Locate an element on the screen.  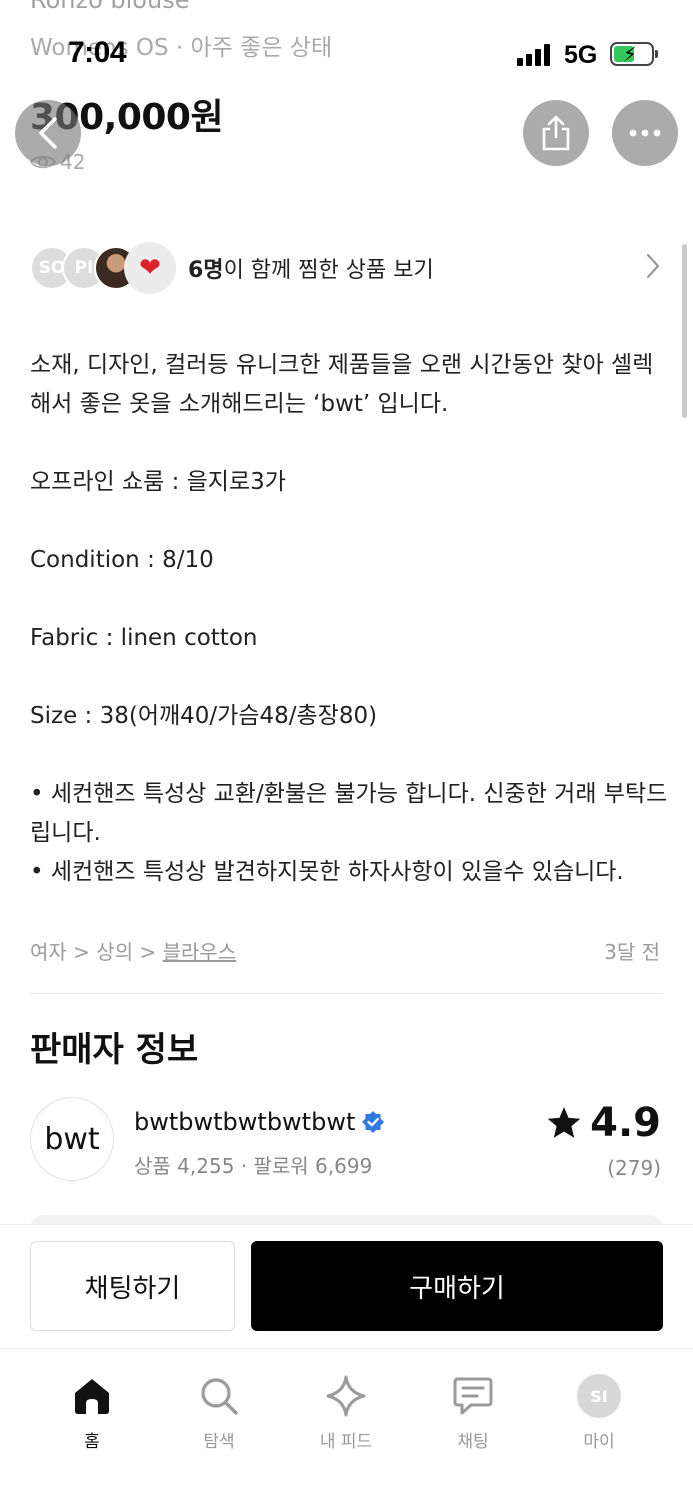
category-level1: 여자 is located at coordinates (48, 952).